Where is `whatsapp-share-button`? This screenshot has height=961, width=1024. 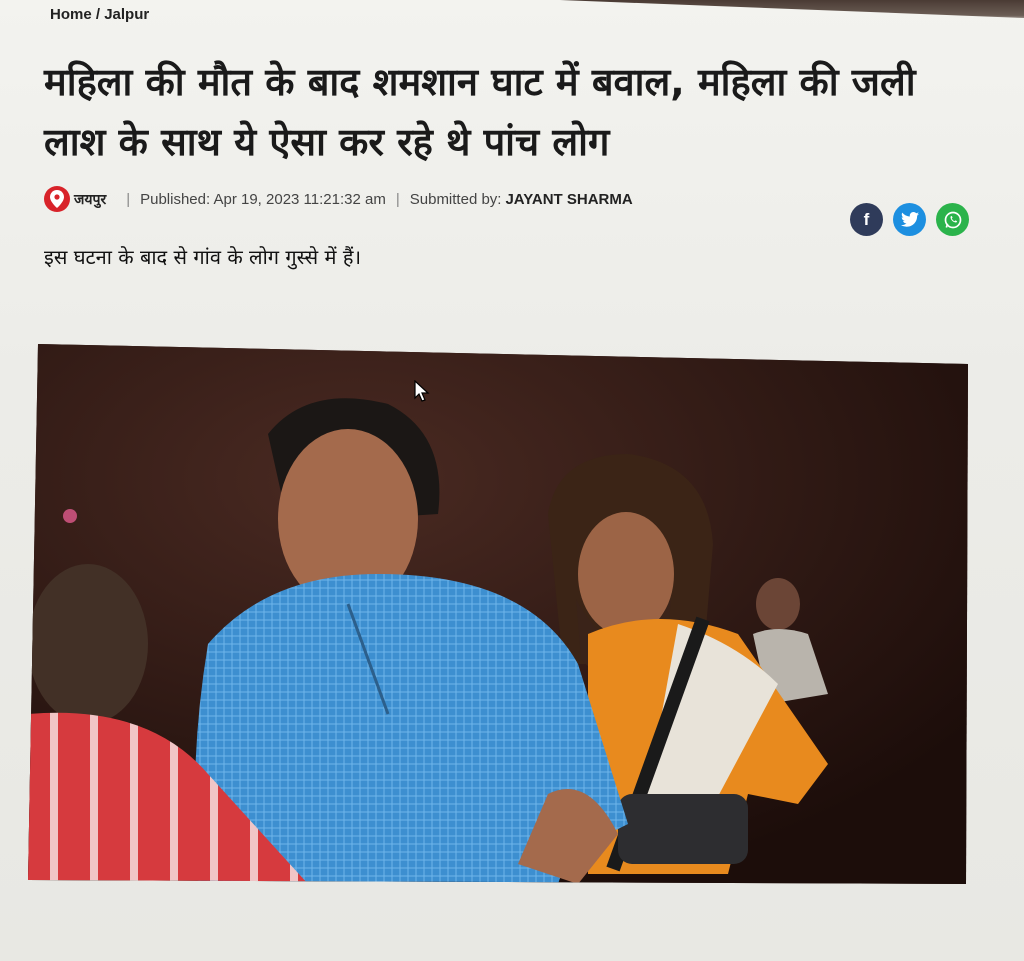
whatsapp-share-button is located at coordinates (952, 219).